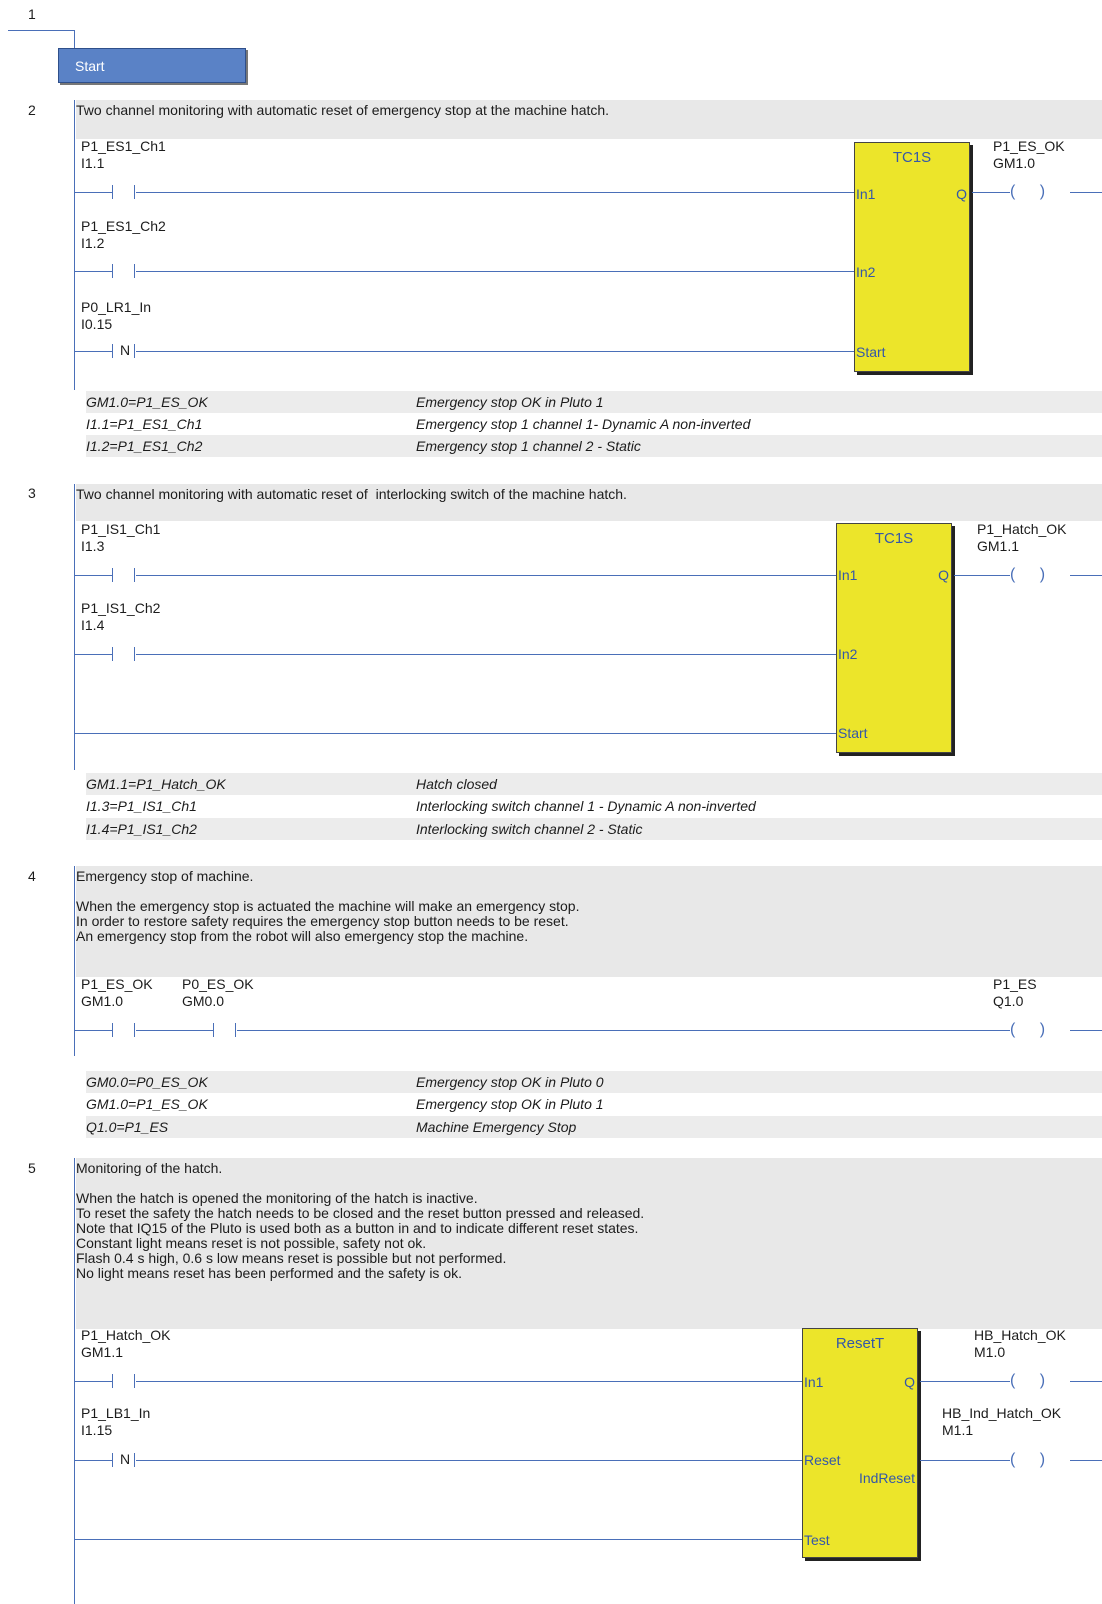 The image size is (1102, 1604). What do you see at coordinates (147, 1104) in the screenshot?
I see `symbol-address: GM1.0=P1_ES_OK` at bounding box center [147, 1104].